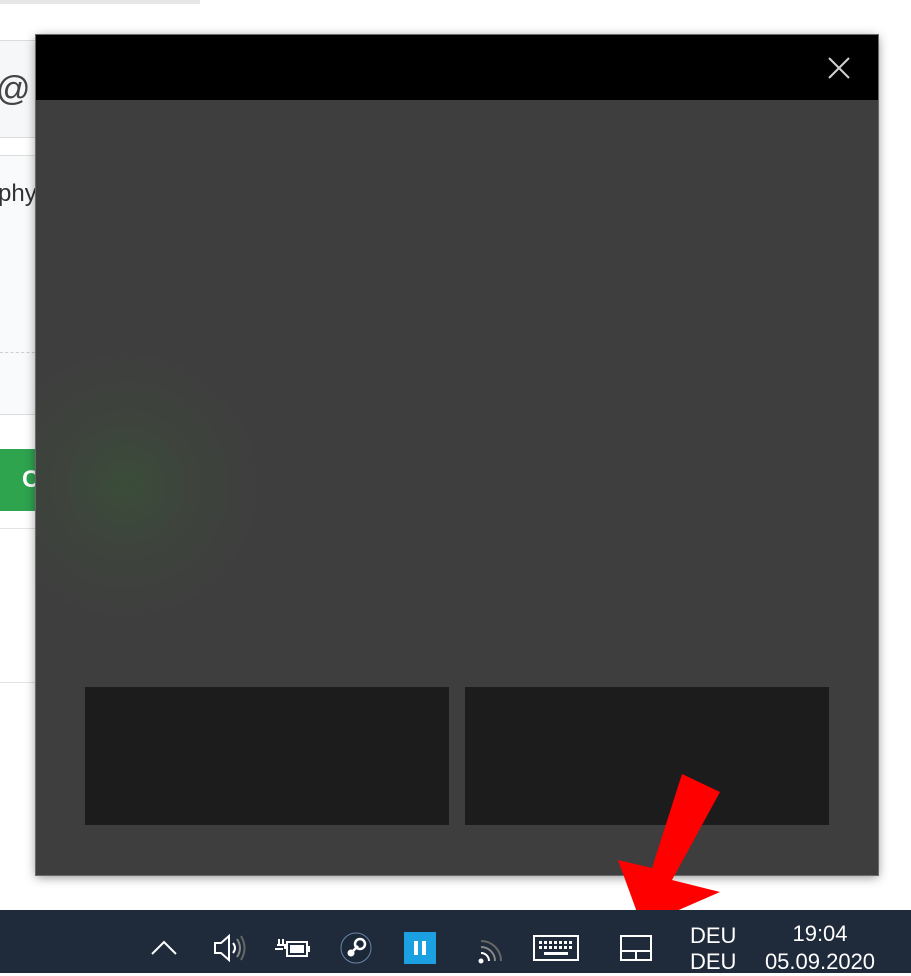 This screenshot has height=976, width=911. Describe the element at coordinates (100, 2) in the screenshot. I see `top-bar-fragment` at that location.